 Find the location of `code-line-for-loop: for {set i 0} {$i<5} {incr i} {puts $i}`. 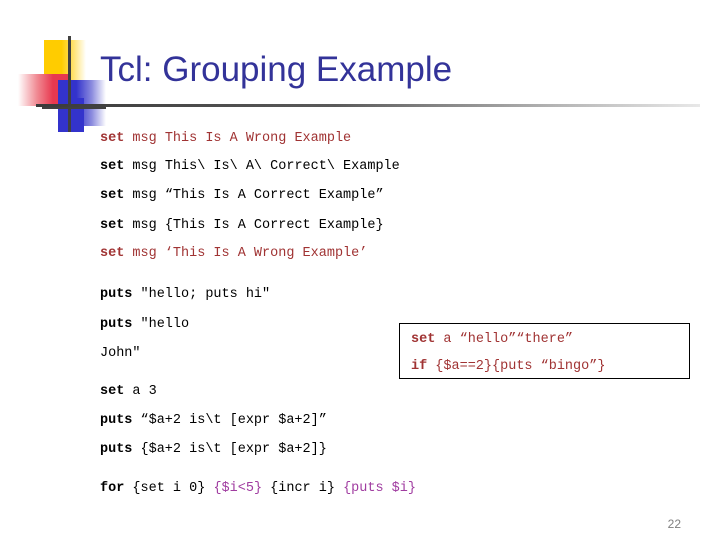

code-line-for-loop: for {set i 0} {$i<5} {incr i} {puts $i} is located at coordinates (258, 489).